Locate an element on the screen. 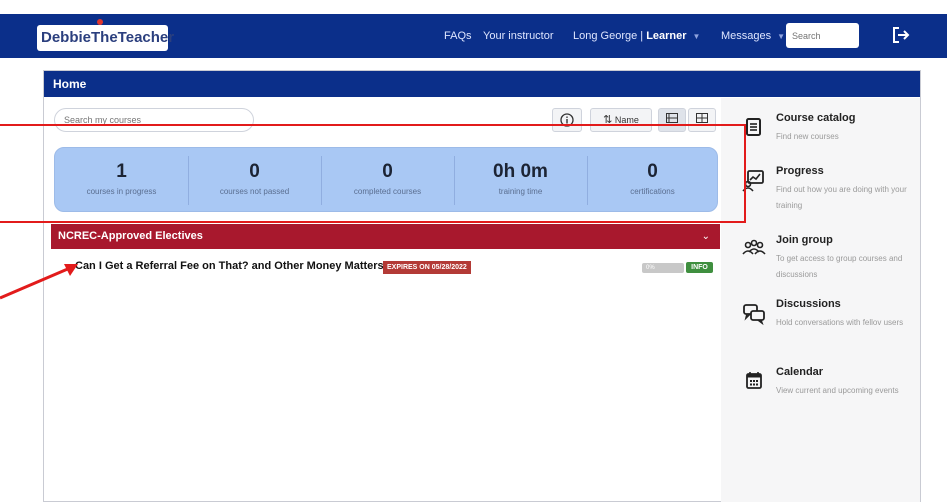 This screenshot has height=504, width=947. sidebar-item-title: Discussions is located at coordinates (808, 304).